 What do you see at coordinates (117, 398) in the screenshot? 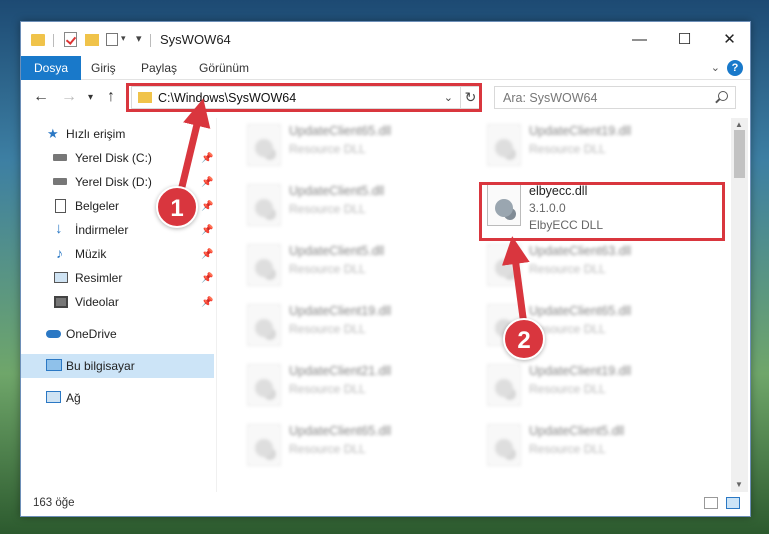
I see `sidebar-item-network: Ağ` at bounding box center [117, 398].